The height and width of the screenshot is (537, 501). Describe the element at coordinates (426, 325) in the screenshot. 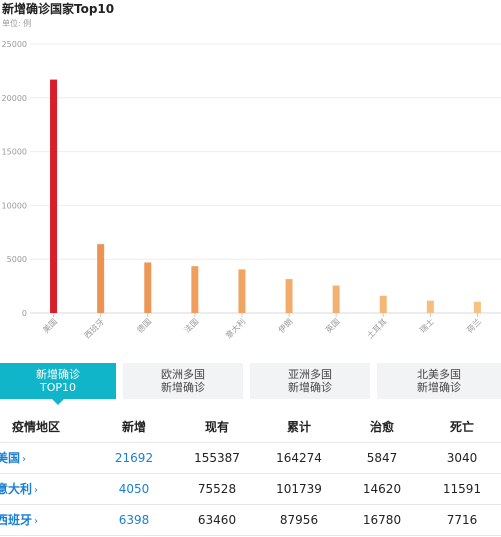

I see `x-tick-label: 瑞士` at that location.